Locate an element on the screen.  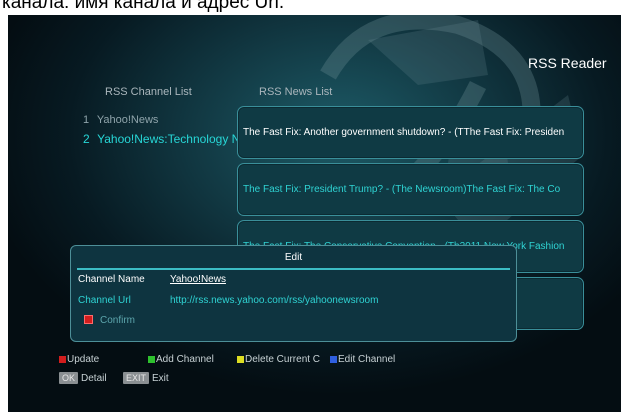
legend-exit: EXIT Exit is located at coordinates (146, 378).